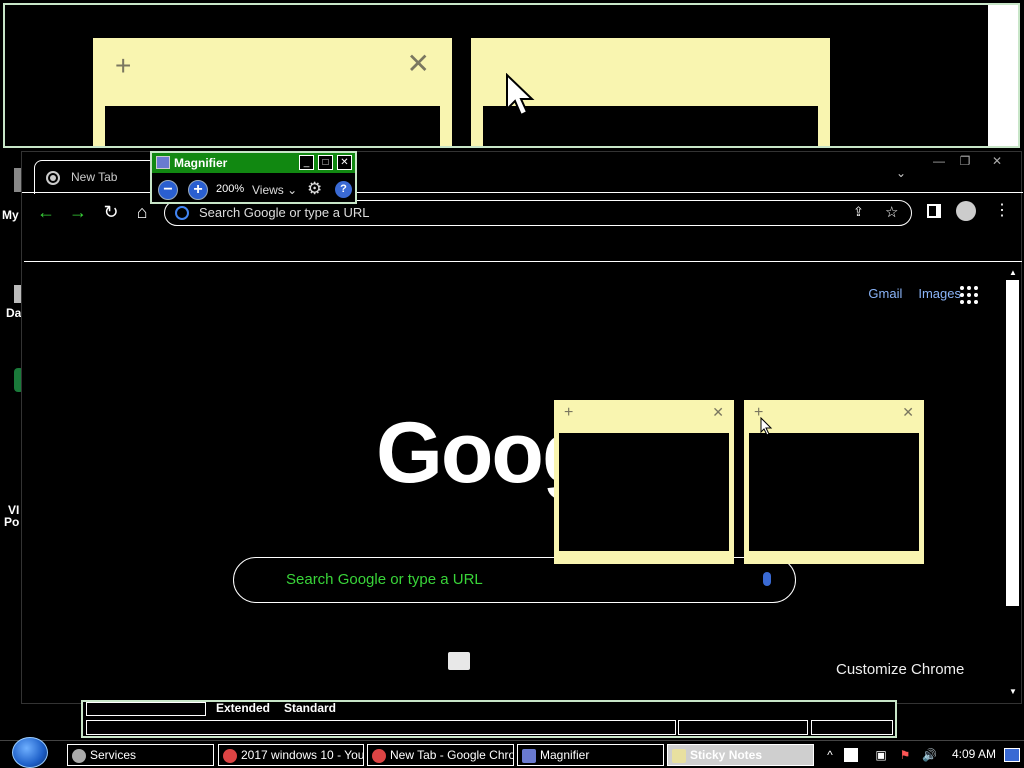  What do you see at coordinates (568, 413) in the screenshot?
I see `add-note-icon: +` at bounding box center [568, 413].